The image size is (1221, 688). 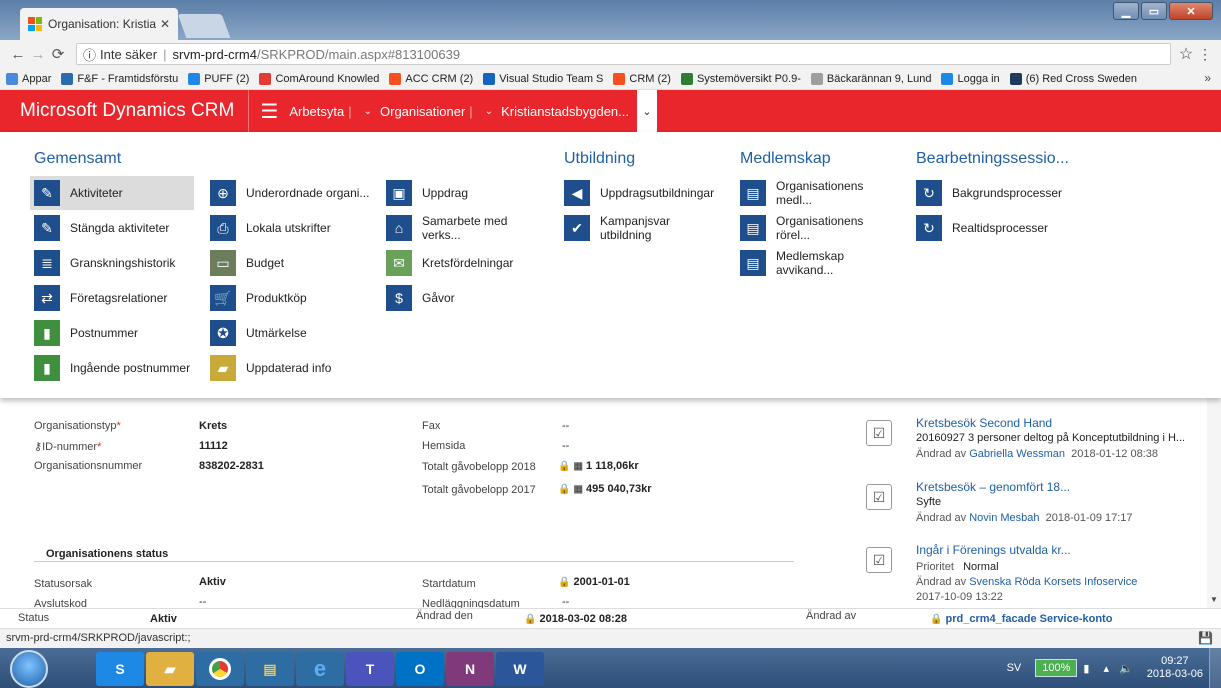 I want to click on menu-item-activities: ✎ Aktiviteter, so click(x=112, y=193).